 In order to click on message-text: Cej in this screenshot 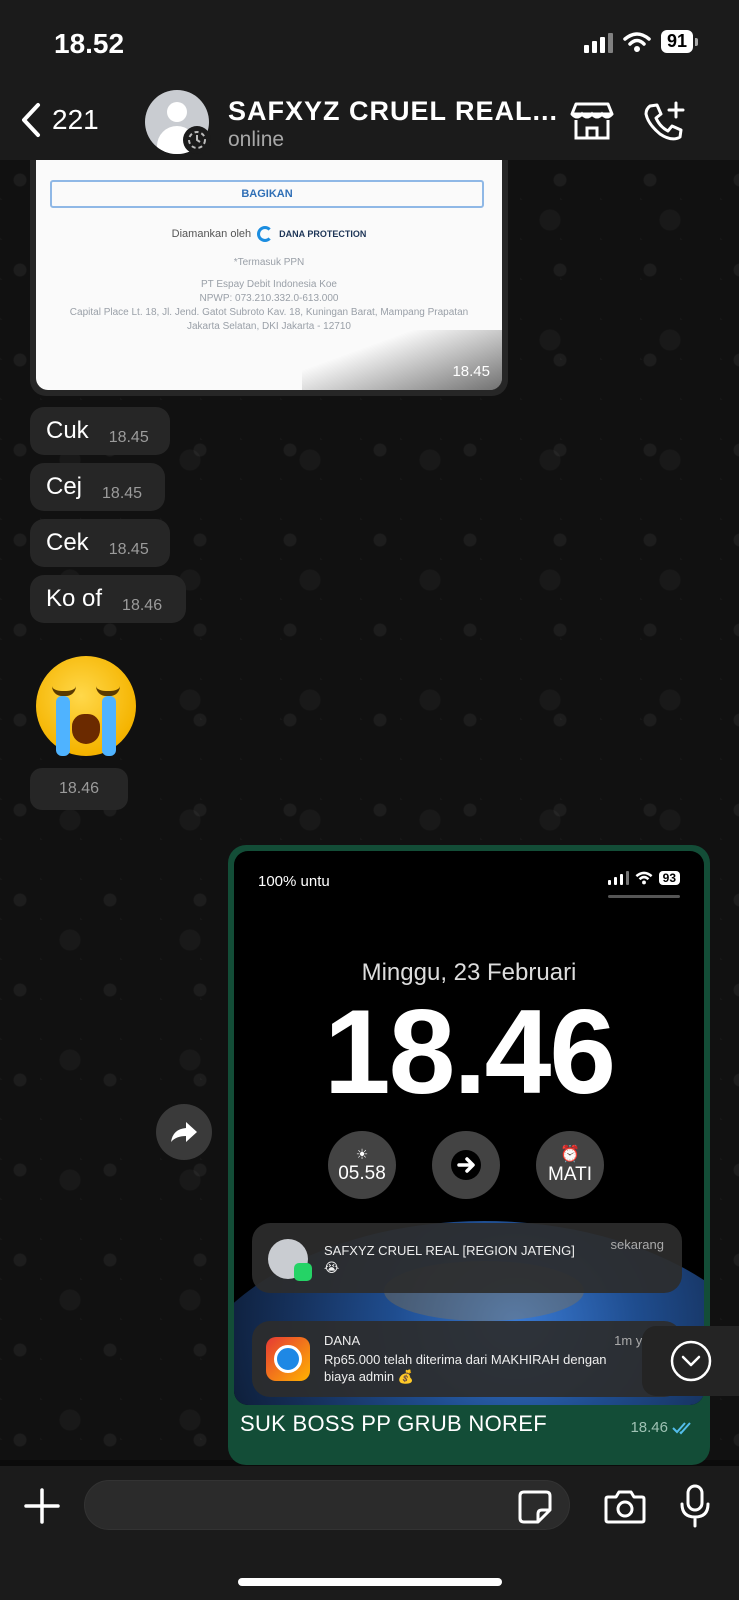, I will do `click(64, 486)`.